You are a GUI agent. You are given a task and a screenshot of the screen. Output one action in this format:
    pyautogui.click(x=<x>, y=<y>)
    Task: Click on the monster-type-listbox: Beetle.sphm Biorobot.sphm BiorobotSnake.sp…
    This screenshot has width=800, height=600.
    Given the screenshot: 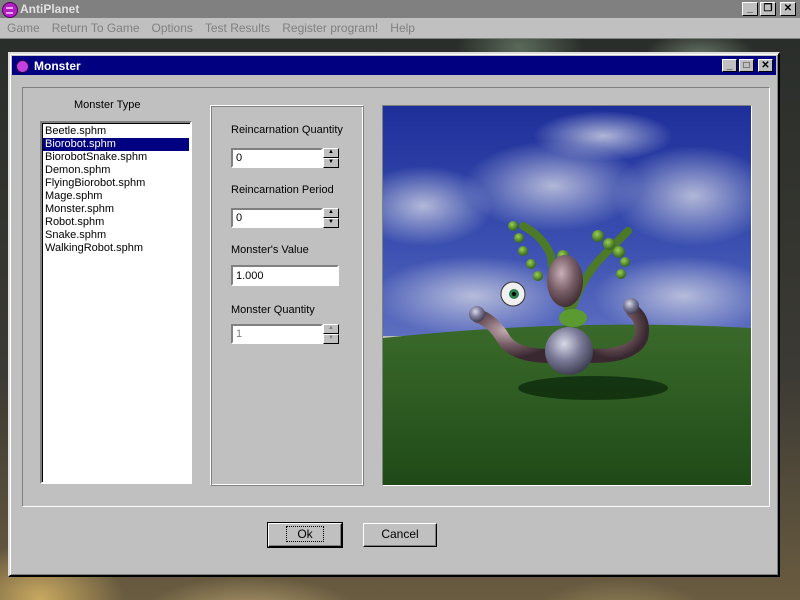 What is the action you would take?
    pyautogui.click(x=116, y=302)
    